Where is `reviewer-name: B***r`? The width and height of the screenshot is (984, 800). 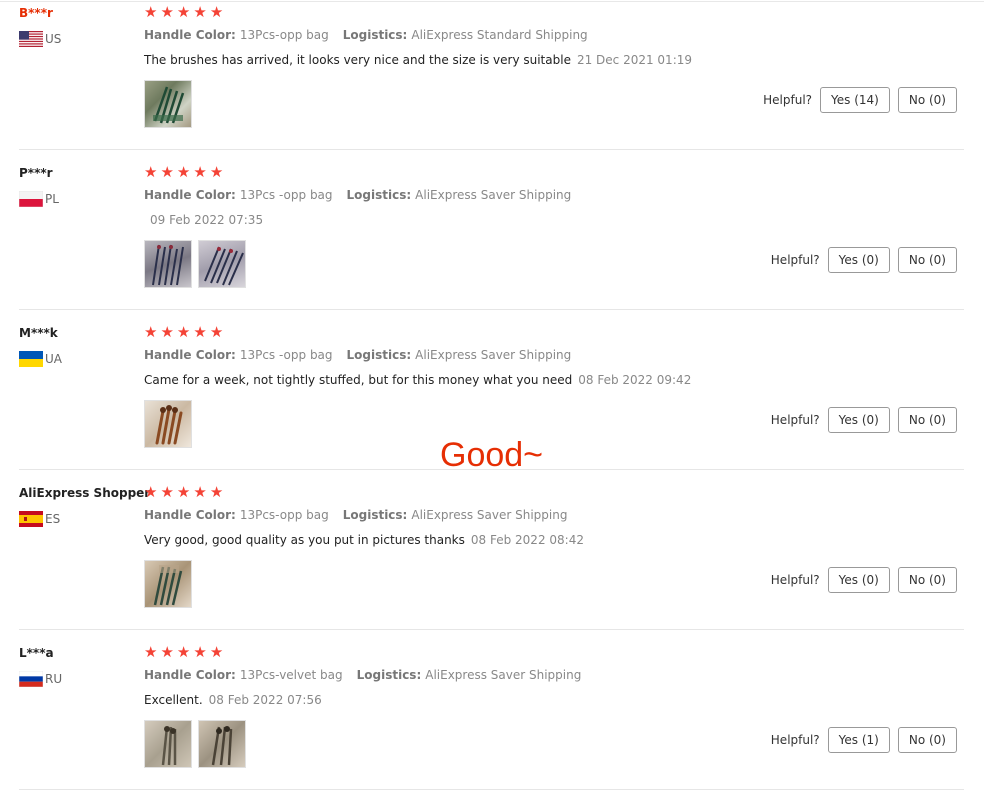 reviewer-name: B***r is located at coordinates (36, 13).